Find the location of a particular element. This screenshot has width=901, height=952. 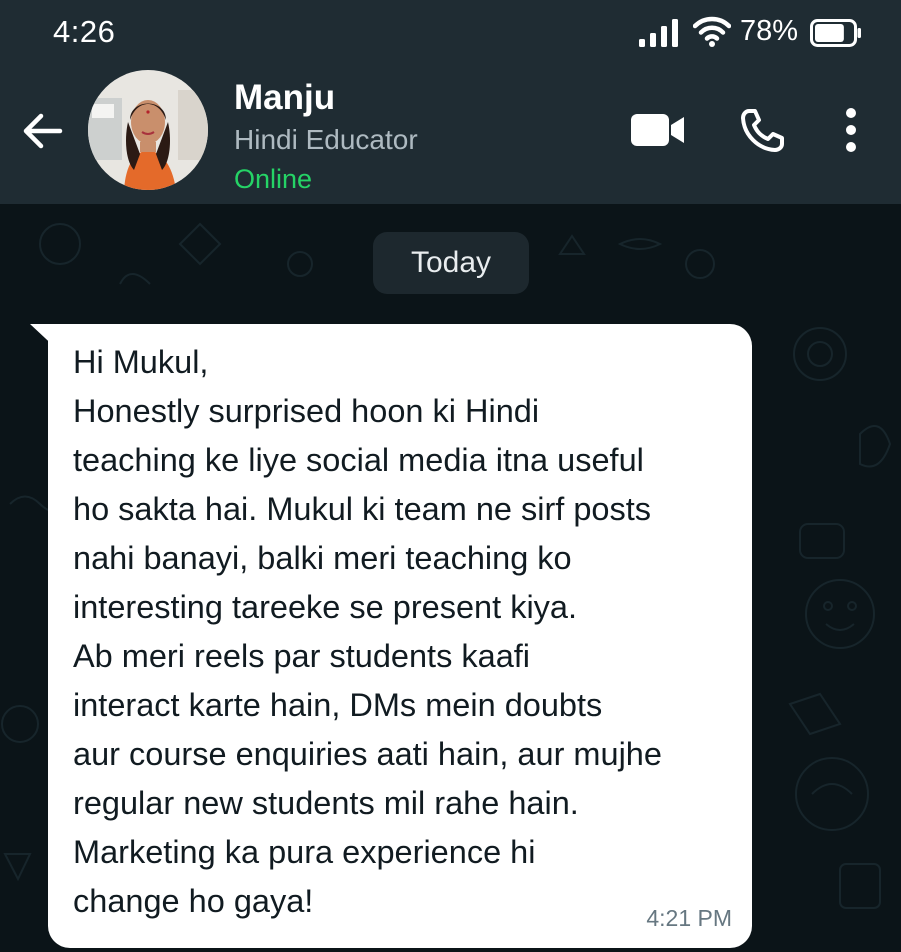

avatar-photo is located at coordinates (148, 130).